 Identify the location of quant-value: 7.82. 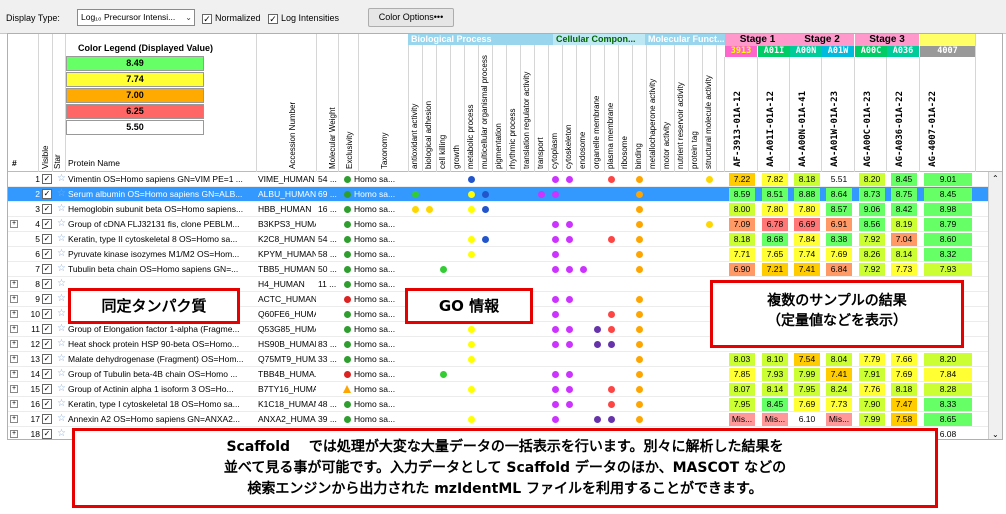
(775, 179).